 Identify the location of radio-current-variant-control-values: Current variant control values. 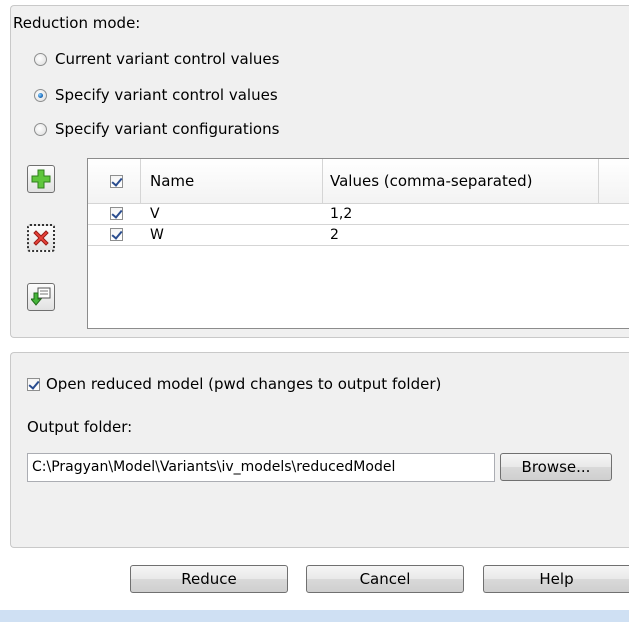
(156, 59).